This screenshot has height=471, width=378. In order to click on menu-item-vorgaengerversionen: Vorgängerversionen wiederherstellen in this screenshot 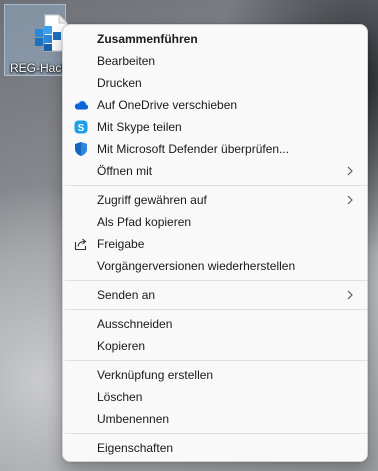, I will do `click(215, 266)`.